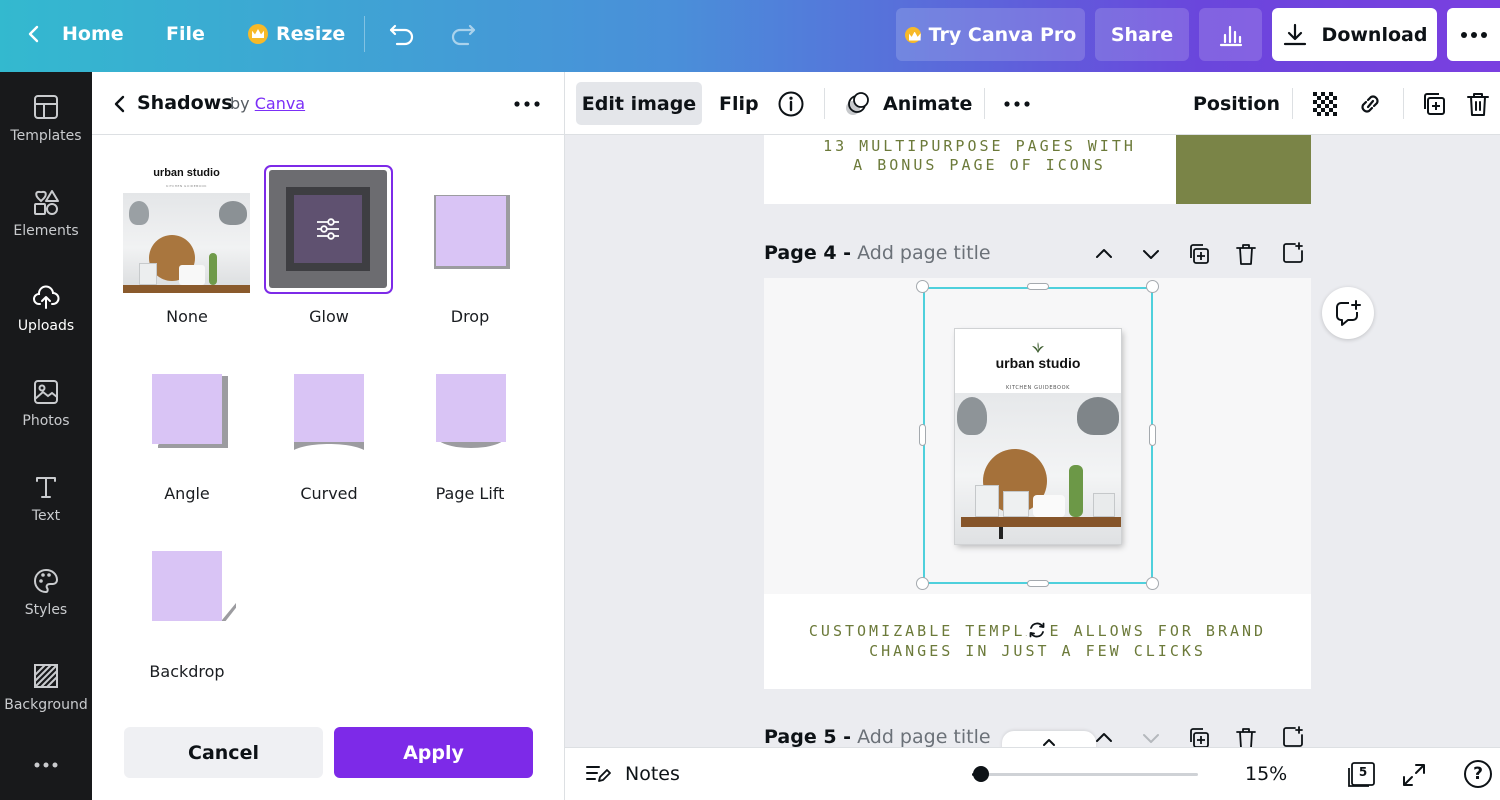 This screenshot has height=800, width=1500. What do you see at coordinates (922, 435) in the screenshot?
I see `resize-handle-left` at bounding box center [922, 435].